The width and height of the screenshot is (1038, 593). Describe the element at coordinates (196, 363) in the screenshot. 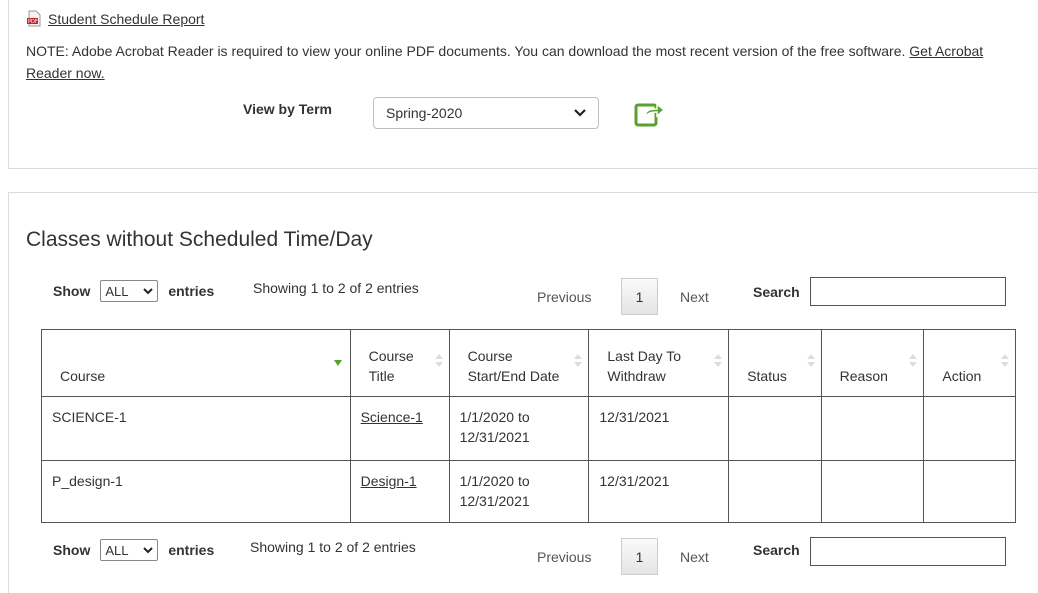

I see `column-header-course: Course` at that location.